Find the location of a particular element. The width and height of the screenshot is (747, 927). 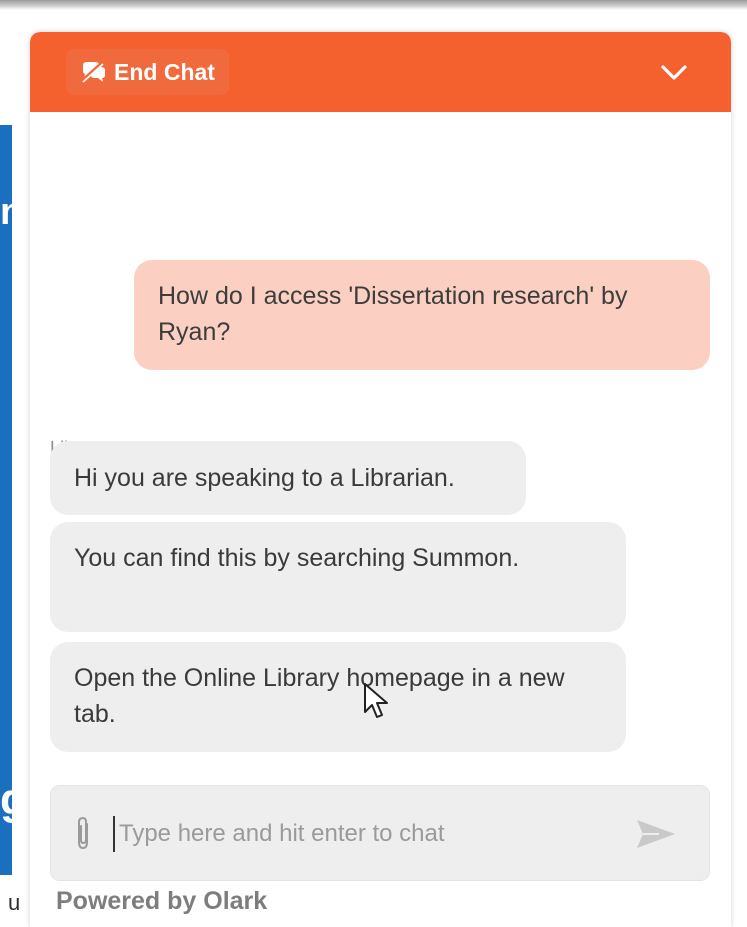

powered-by-link: Powered by Olark is located at coordinates (161, 901).